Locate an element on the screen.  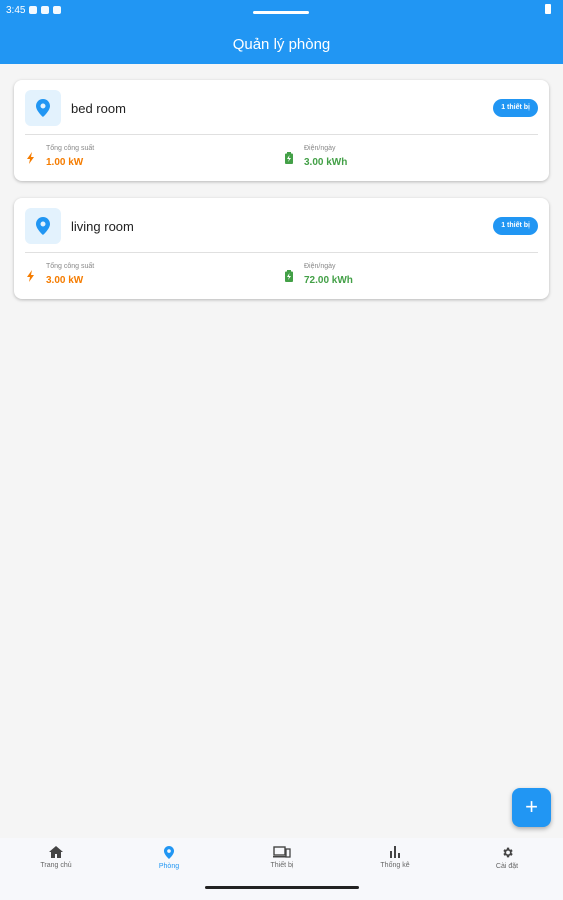
nav-item-statistics: Thống kê is located at coordinates (395, 857).